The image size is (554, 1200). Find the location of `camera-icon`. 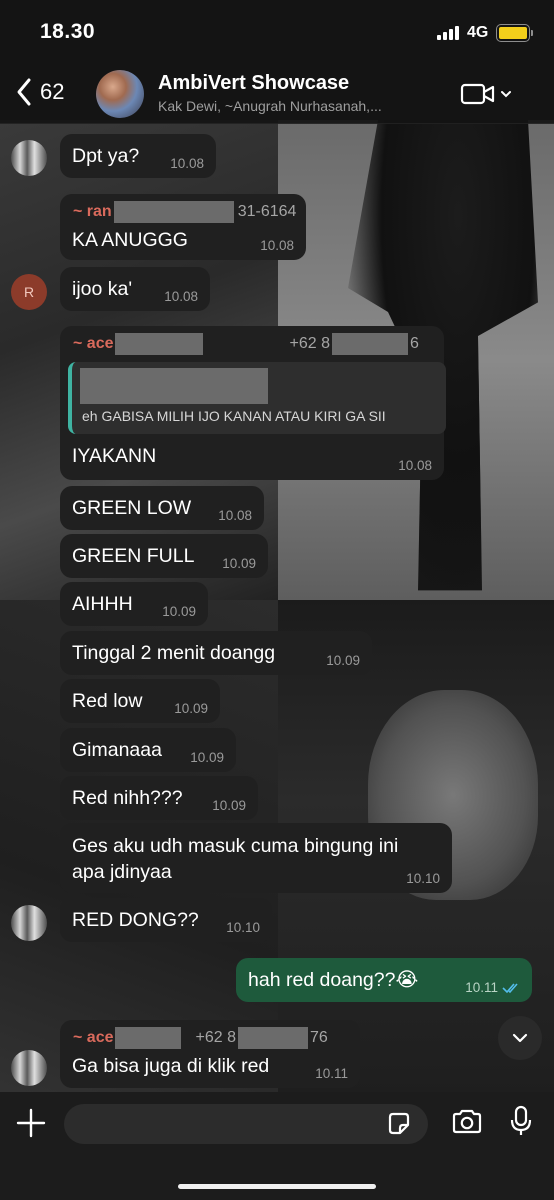

camera-icon is located at coordinates (467, 1122).